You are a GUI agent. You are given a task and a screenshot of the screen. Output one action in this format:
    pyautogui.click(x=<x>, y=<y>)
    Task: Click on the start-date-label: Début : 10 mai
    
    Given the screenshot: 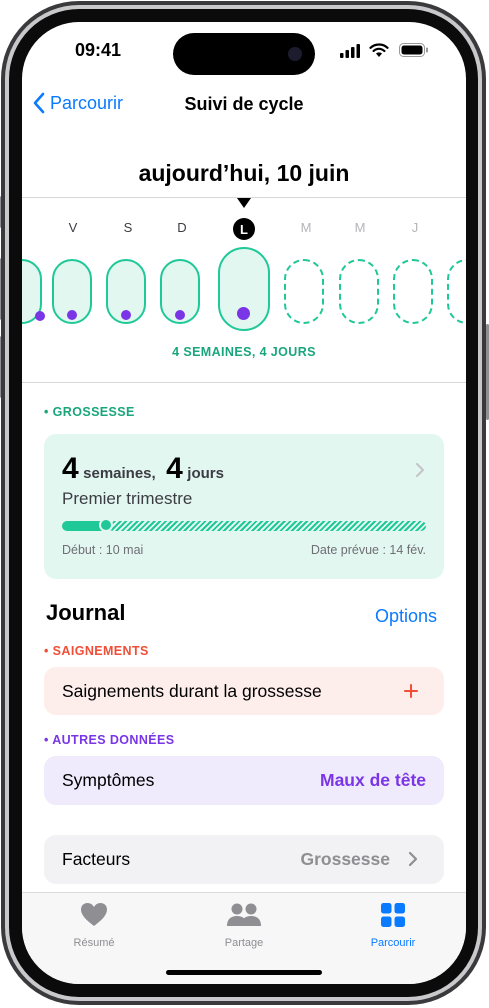 What is the action you would take?
    pyautogui.click(x=103, y=550)
    